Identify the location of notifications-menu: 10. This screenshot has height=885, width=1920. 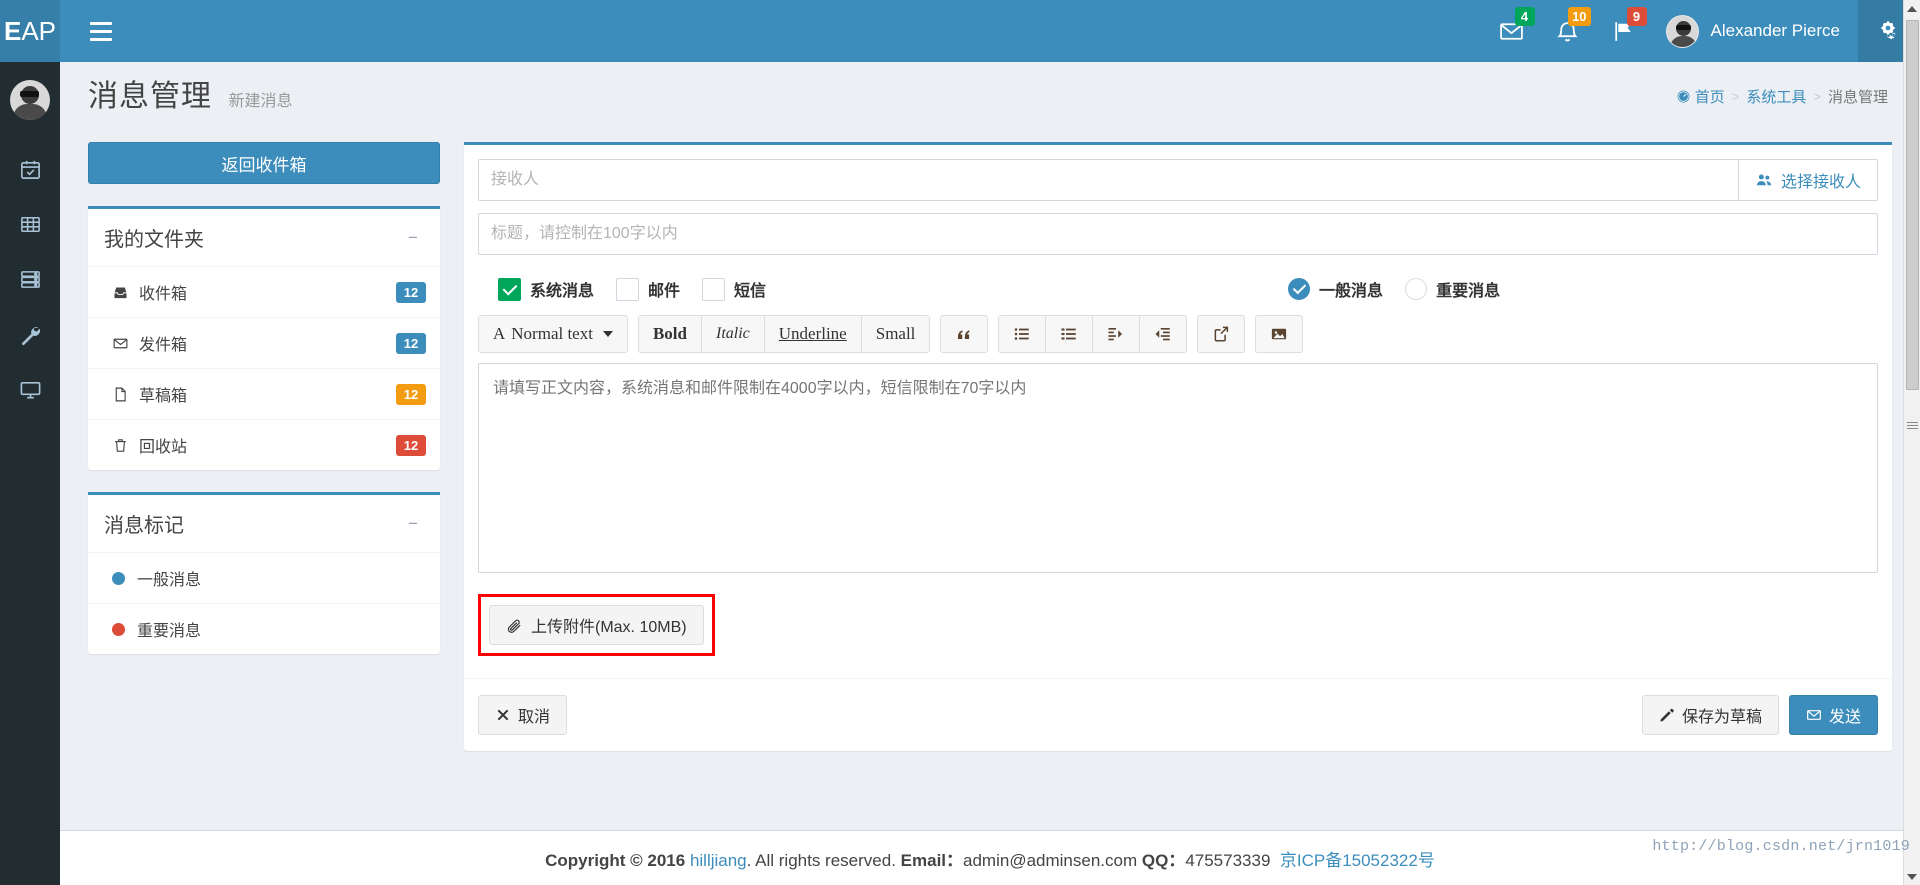
(1568, 31).